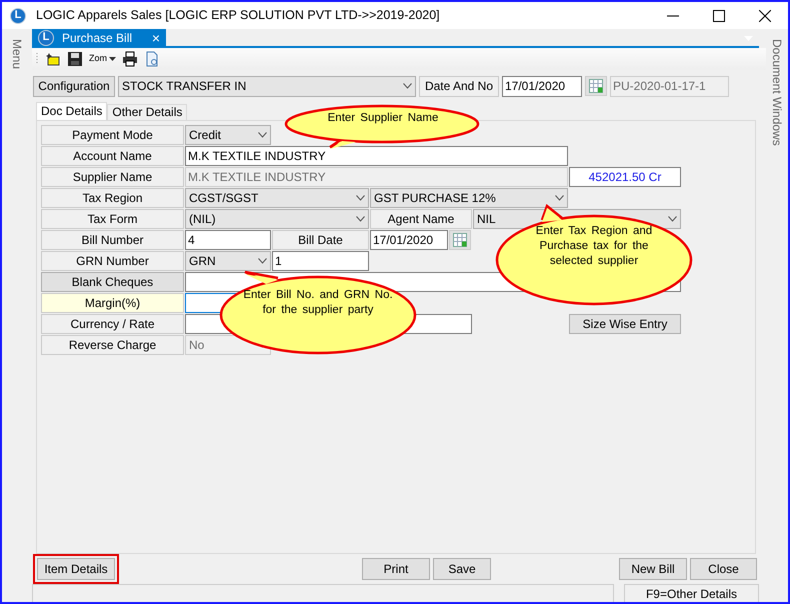 This screenshot has width=790, height=604. What do you see at coordinates (130, 58) in the screenshot?
I see `printer-icon` at bounding box center [130, 58].